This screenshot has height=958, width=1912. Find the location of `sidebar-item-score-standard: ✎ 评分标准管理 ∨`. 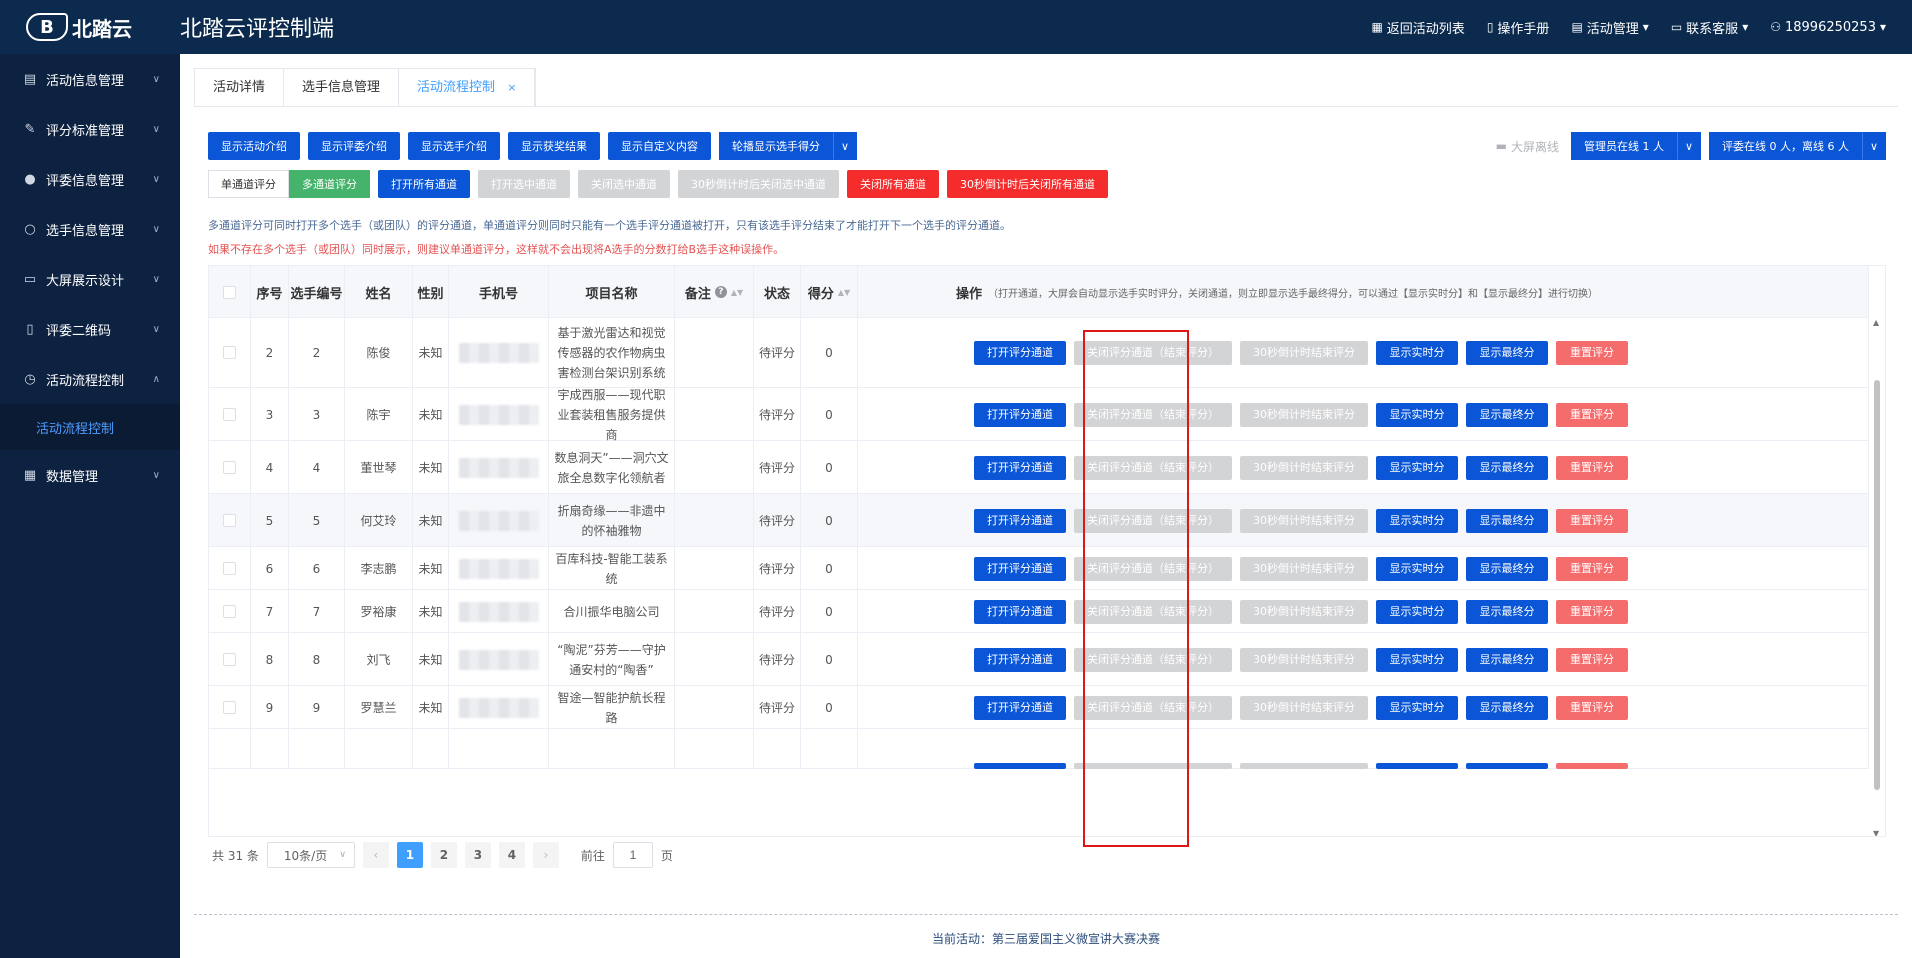

sidebar-item-score-standard: ✎ 评分标准管理 ∨ is located at coordinates (90, 129).